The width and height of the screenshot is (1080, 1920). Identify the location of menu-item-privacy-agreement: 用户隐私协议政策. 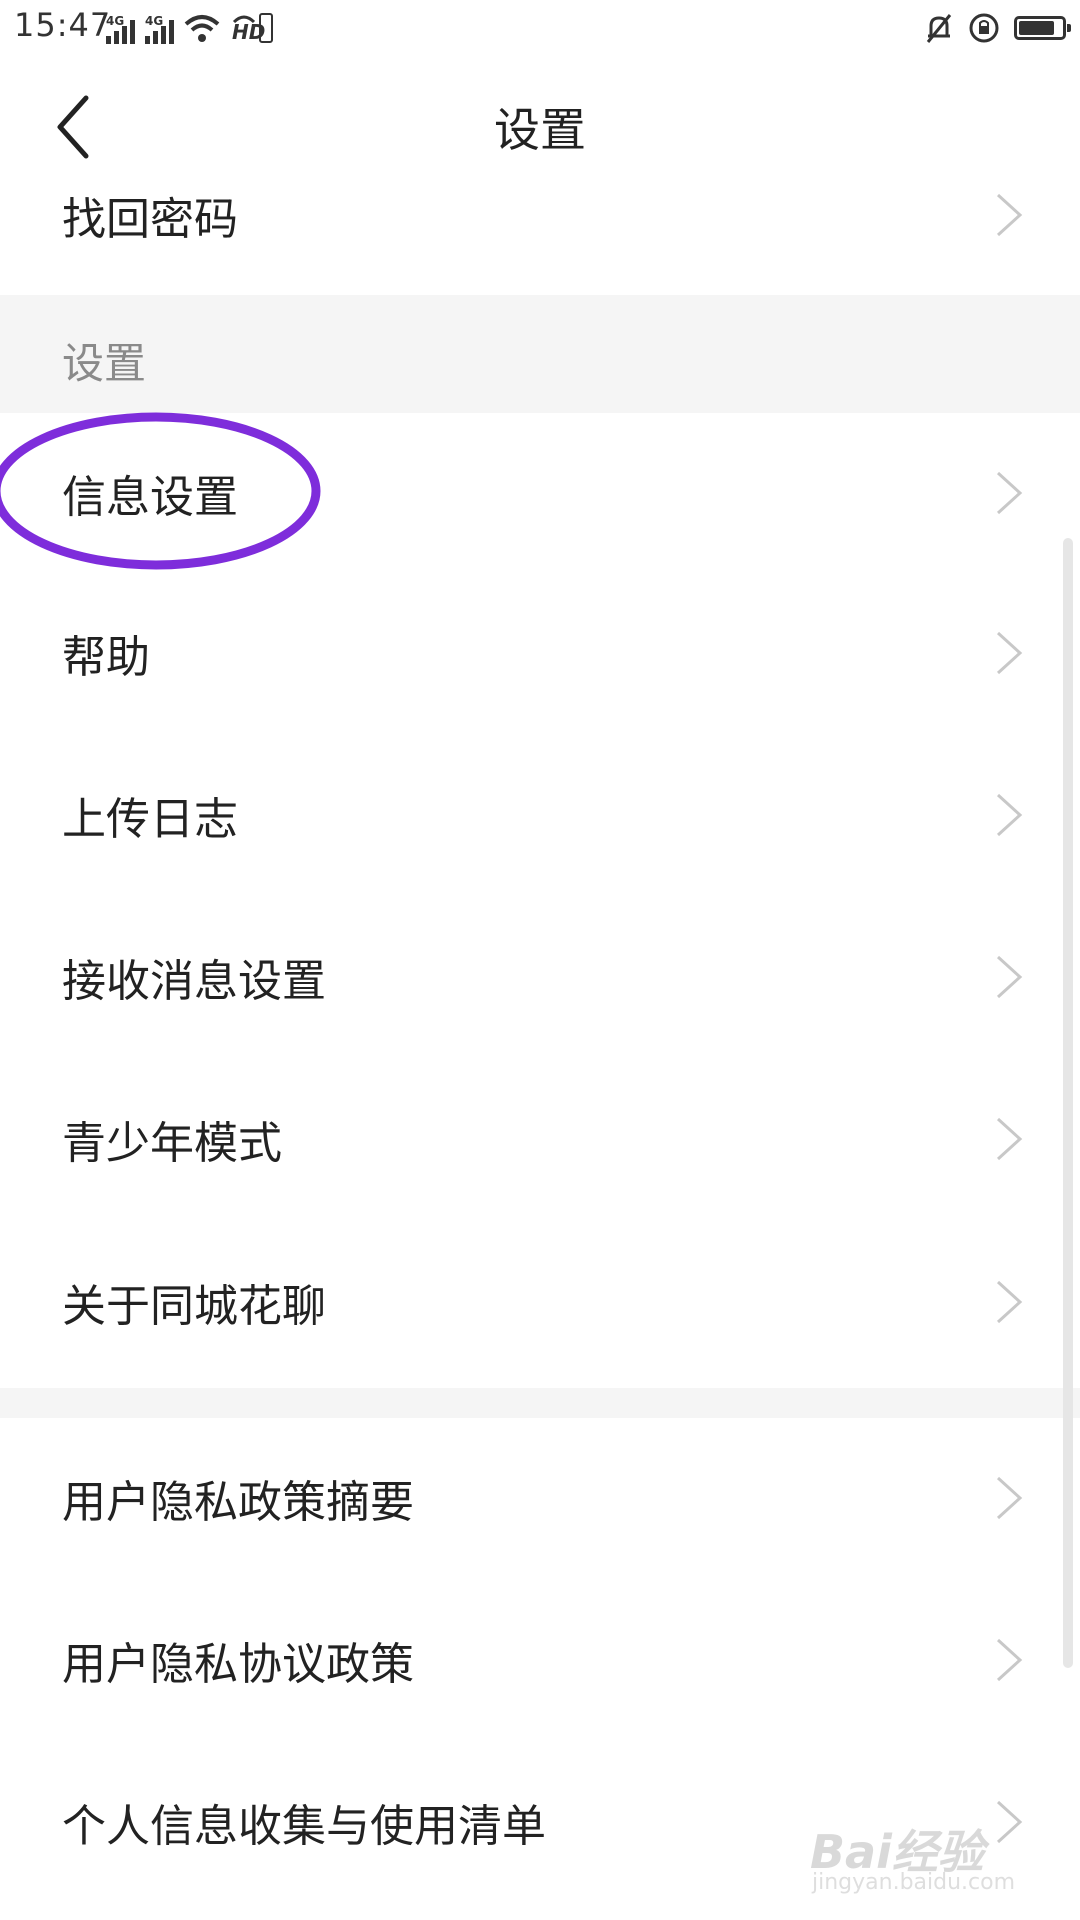
(540, 1660).